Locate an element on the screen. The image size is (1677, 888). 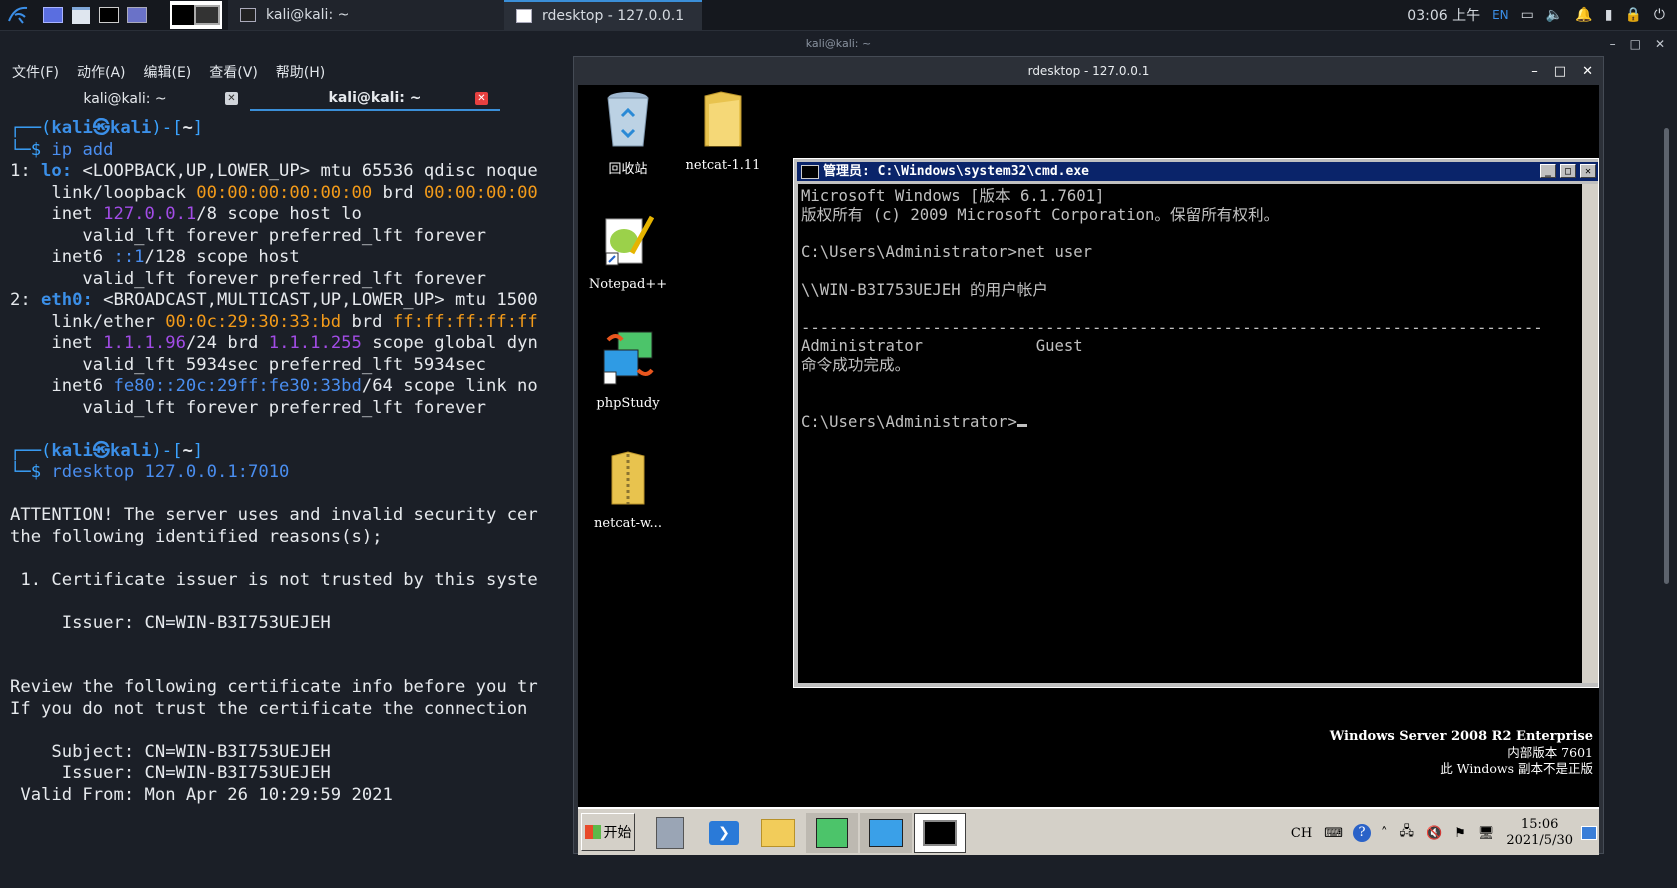
os-edition: Windows Server 2008 R2 Enterprise is located at coordinates (1461, 736).